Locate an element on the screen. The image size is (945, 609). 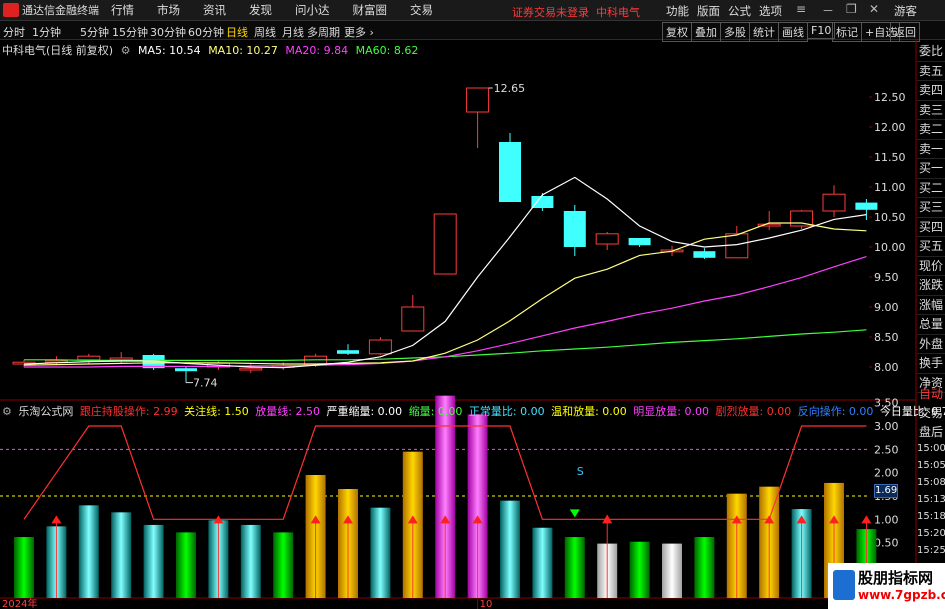
indicator-title: 乐淘公式网 is located at coordinates (46, 411).